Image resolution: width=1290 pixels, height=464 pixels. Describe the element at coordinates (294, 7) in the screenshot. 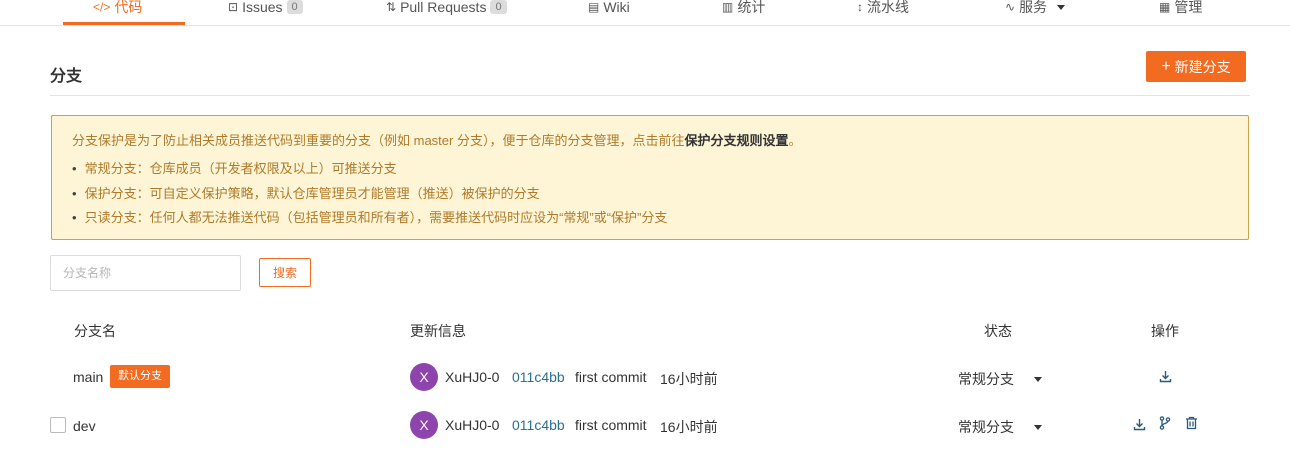

I see `issues-count-badge: 0` at that location.